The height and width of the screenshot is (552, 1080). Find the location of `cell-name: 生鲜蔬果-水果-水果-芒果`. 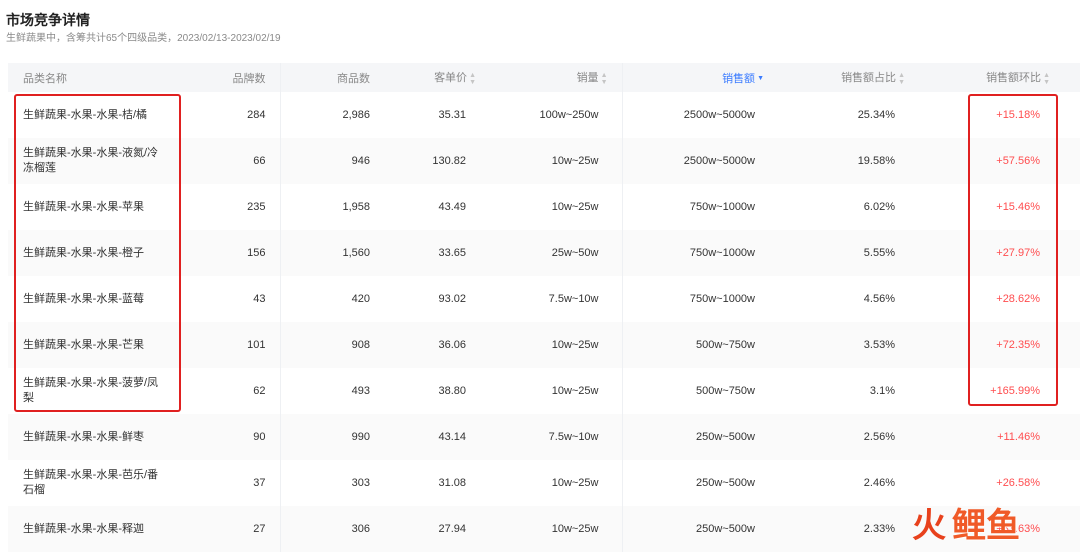

cell-name: 生鲜蔬果-水果-水果-芒果 is located at coordinates (103, 345).